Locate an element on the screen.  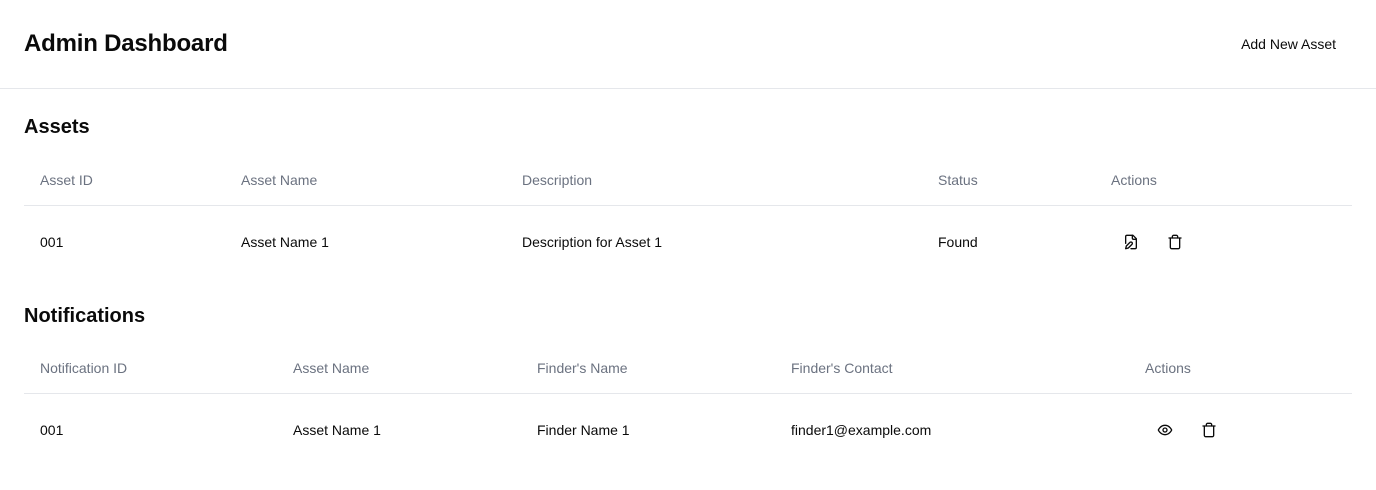
column-header-finder-name: Finder's Name is located at coordinates (648, 369).